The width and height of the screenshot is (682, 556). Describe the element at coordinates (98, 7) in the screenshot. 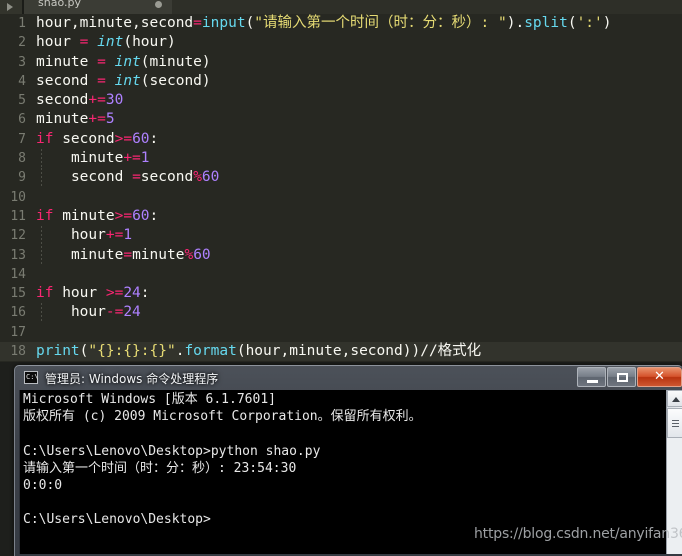

I see `editor-tab-shao-py: shao.py` at that location.